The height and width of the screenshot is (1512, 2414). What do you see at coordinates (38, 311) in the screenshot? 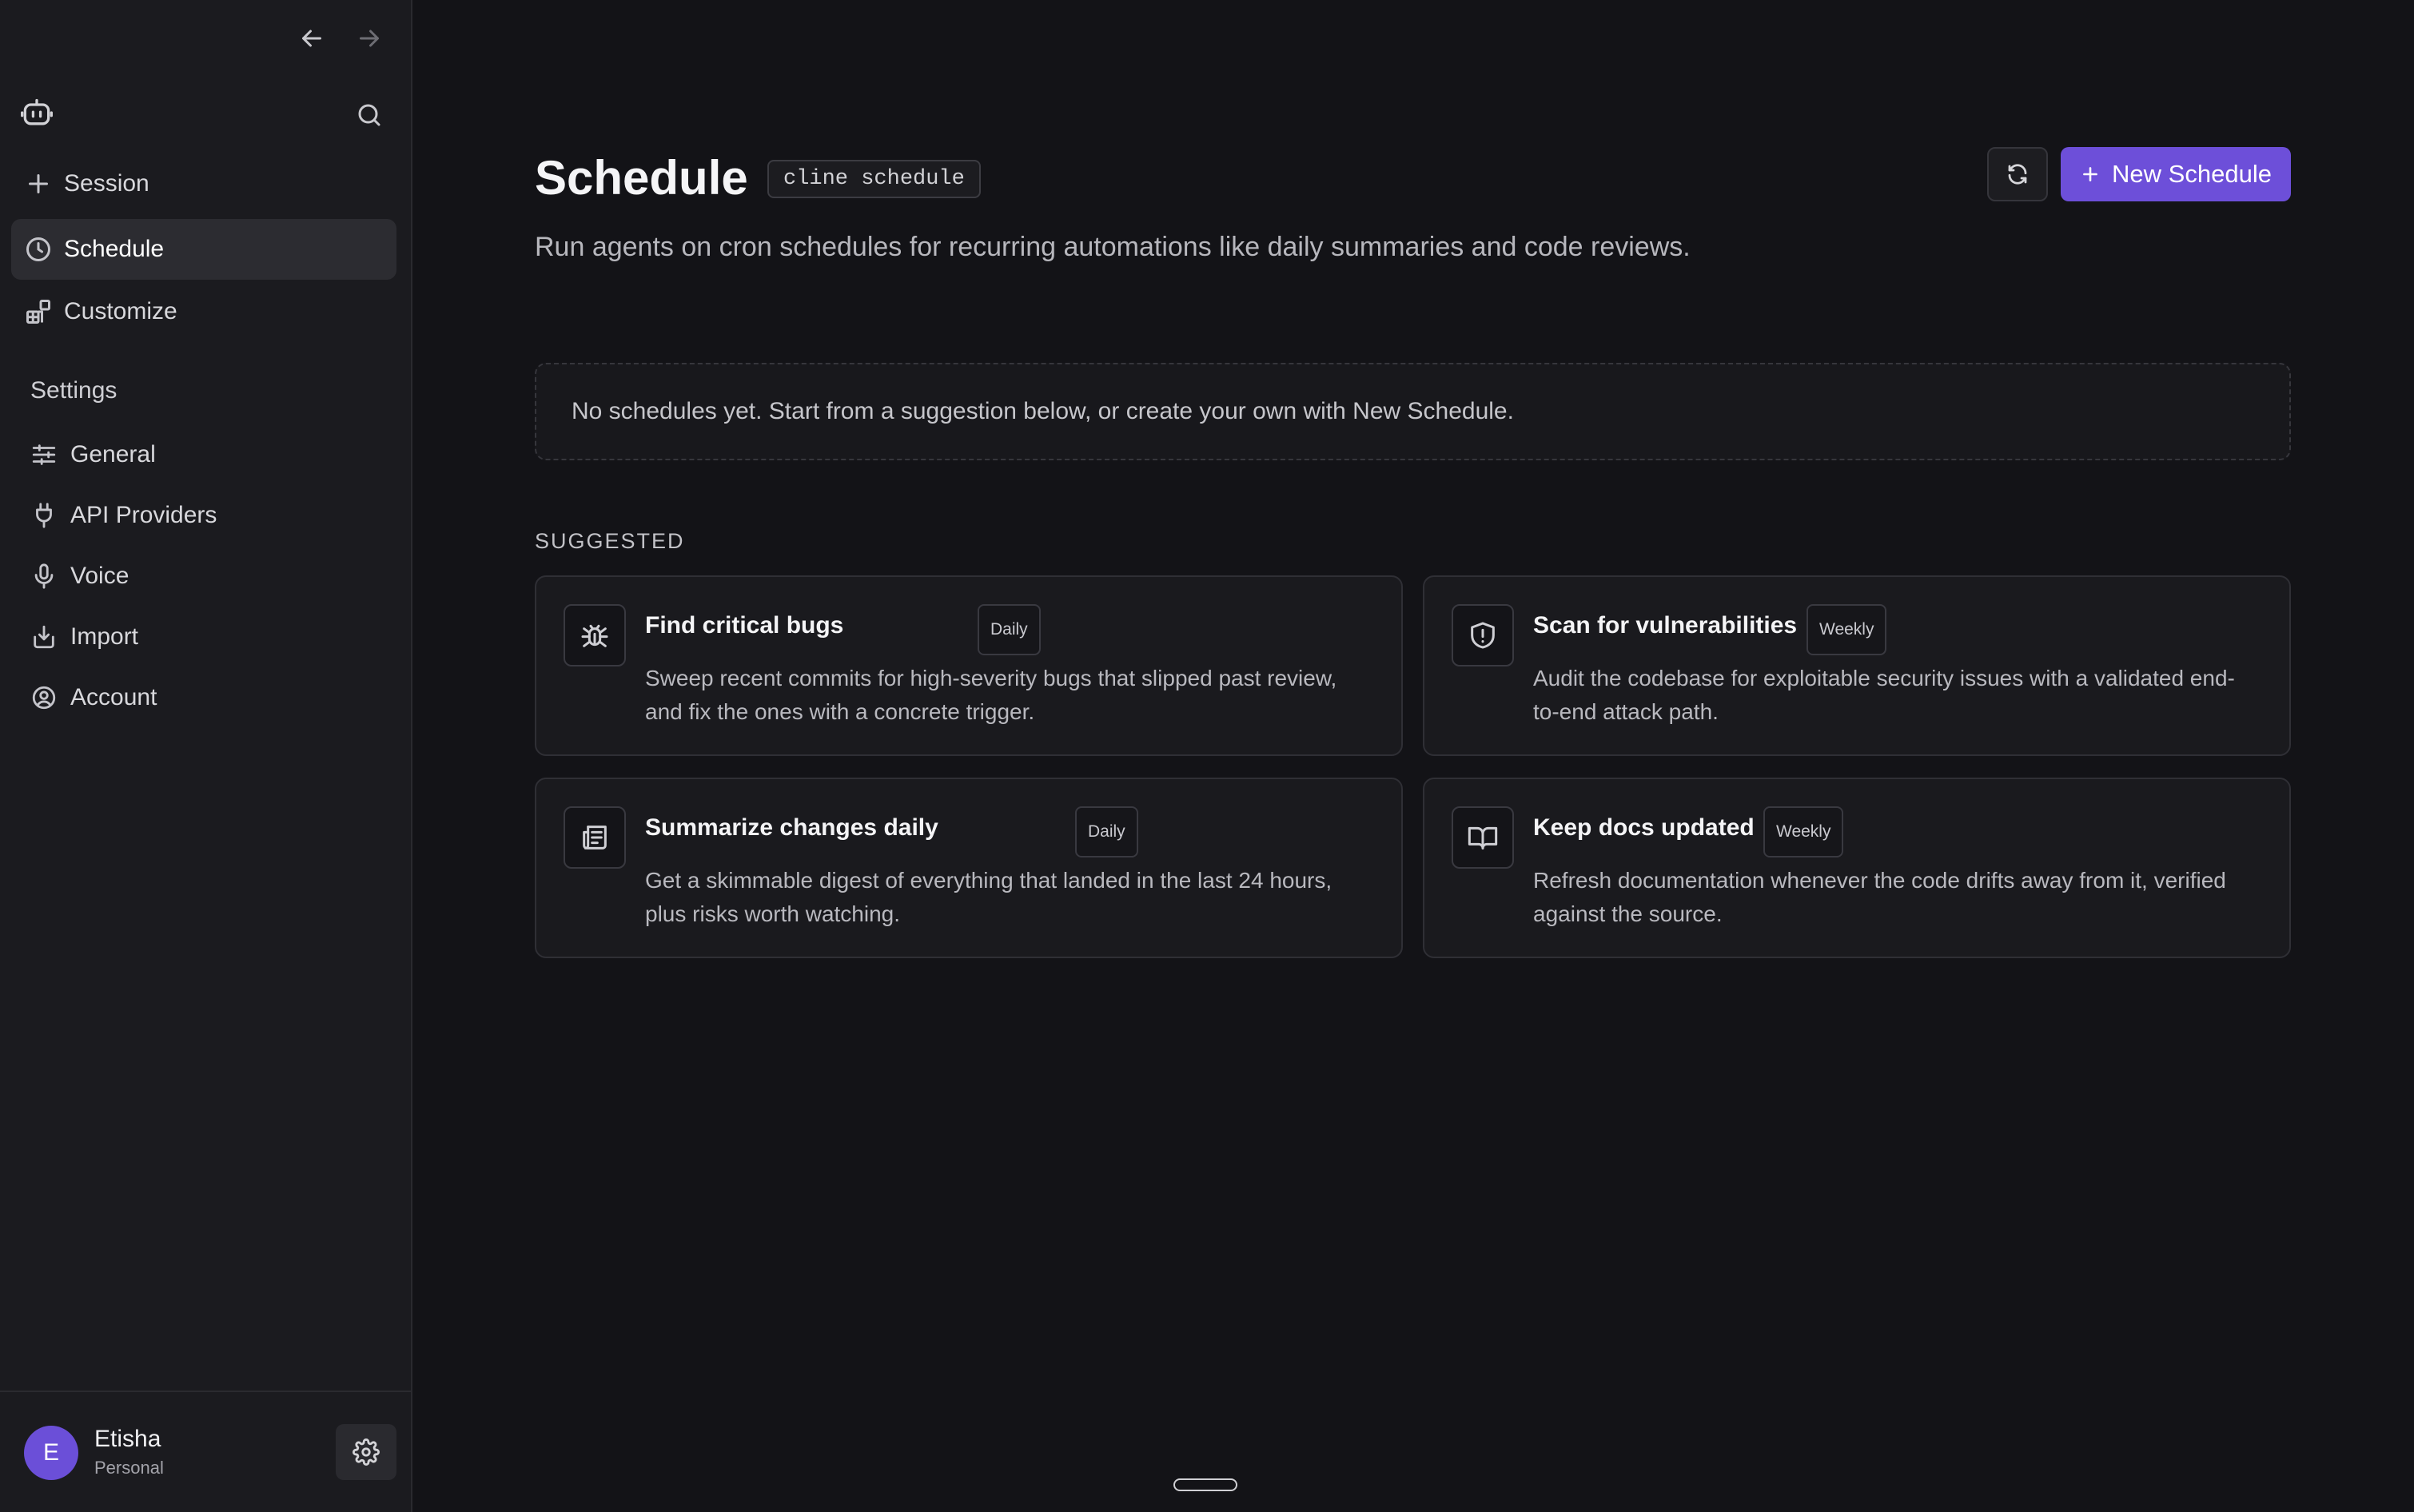
I see `widgets-icon` at bounding box center [38, 311].